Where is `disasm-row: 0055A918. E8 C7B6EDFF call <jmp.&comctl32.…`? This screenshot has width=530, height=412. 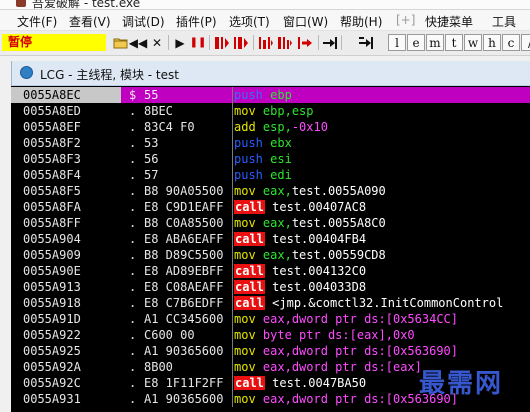
disasm-row: 0055A918. E8 C7B6EDFF call <jmp.&comctl32.… is located at coordinates (270, 303).